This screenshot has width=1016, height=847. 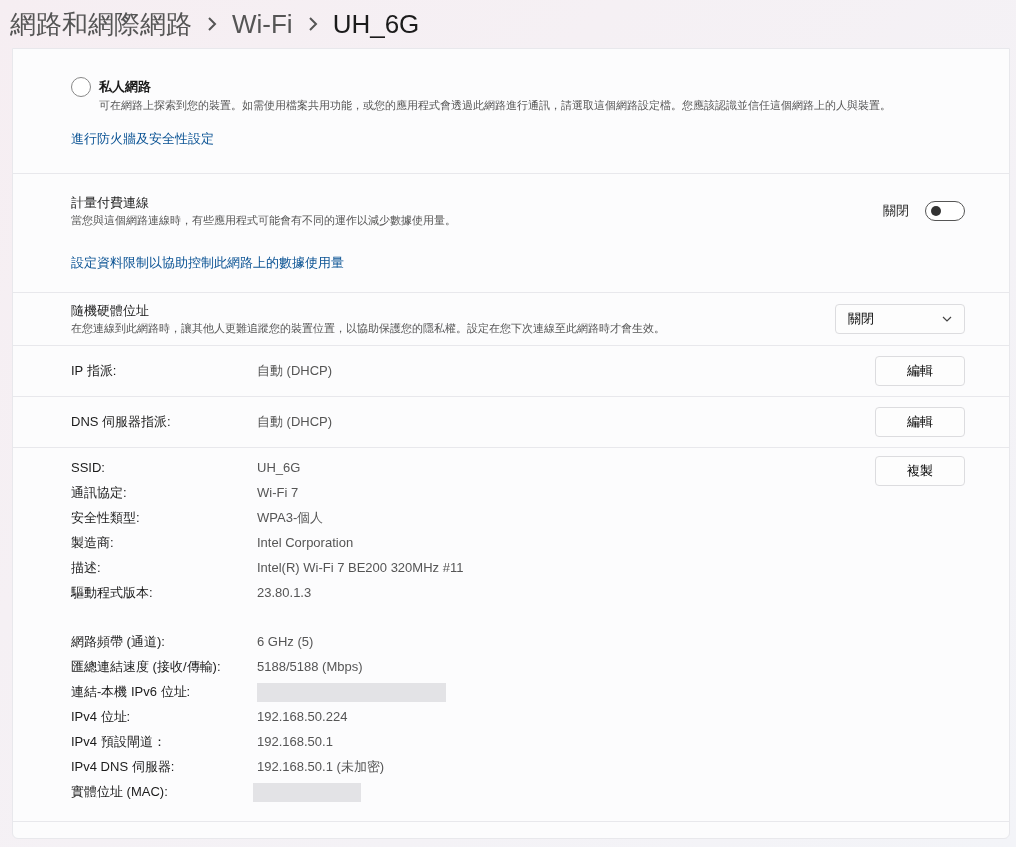 What do you see at coordinates (121, 421) in the screenshot?
I see `property-label: DNS 伺服器指派:` at bounding box center [121, 421].